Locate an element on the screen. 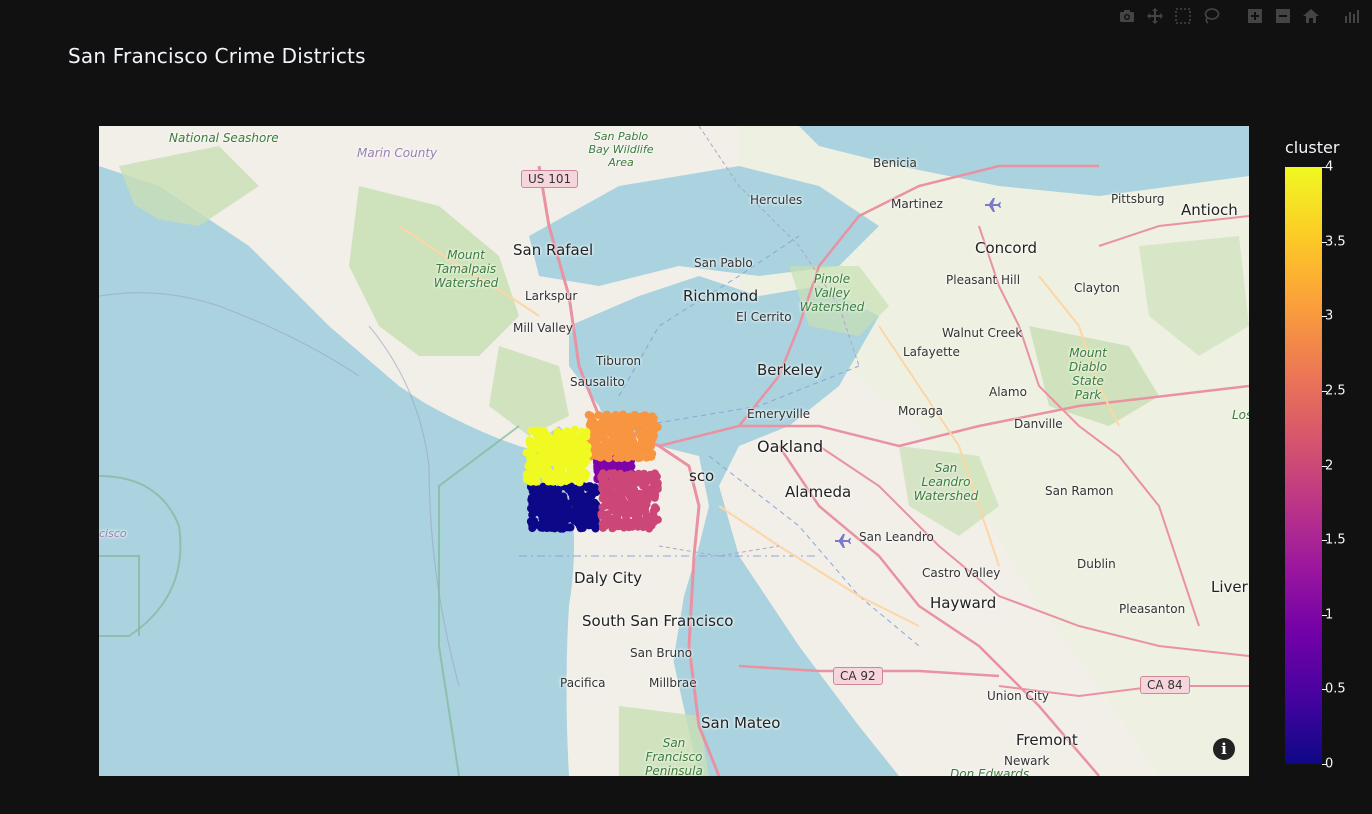 The height and width of the screenshot is (814, 1372). camera-icon is located at coordinates (1127, 16).